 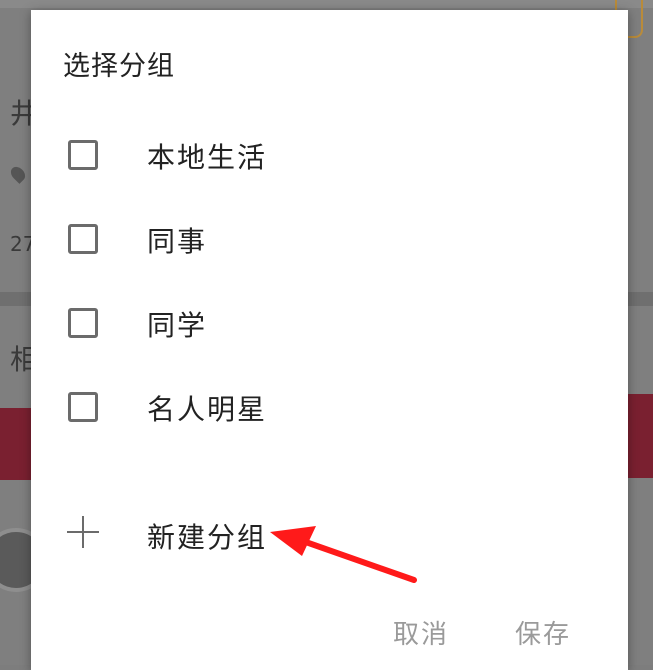 I want to click on group-item-label: 公安, so click(x=177, y=89).